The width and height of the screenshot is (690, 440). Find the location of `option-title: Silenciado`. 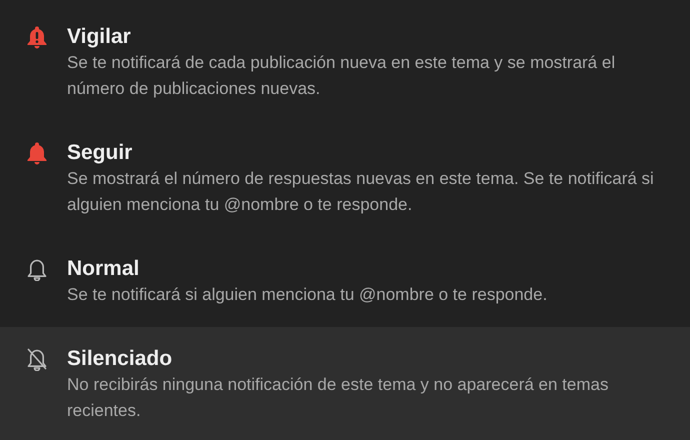

option-title: Silenciado is located at coordinates (120, 359).